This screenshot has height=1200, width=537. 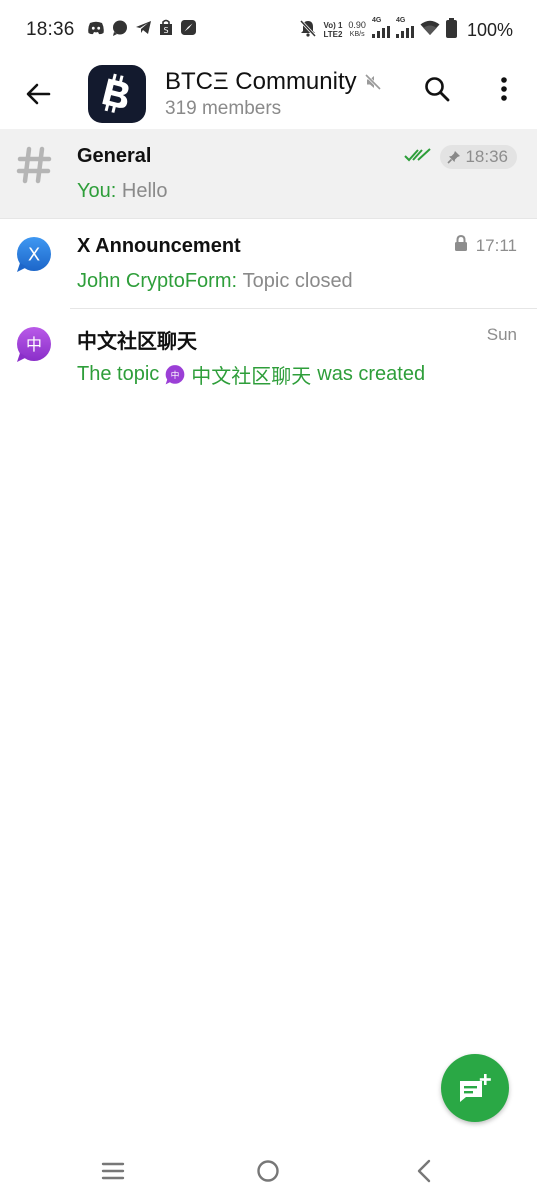 What do you see at coordinates (418, 157) in the screenshot?
I see `double-check-icon` at bounding box center [418, 157].